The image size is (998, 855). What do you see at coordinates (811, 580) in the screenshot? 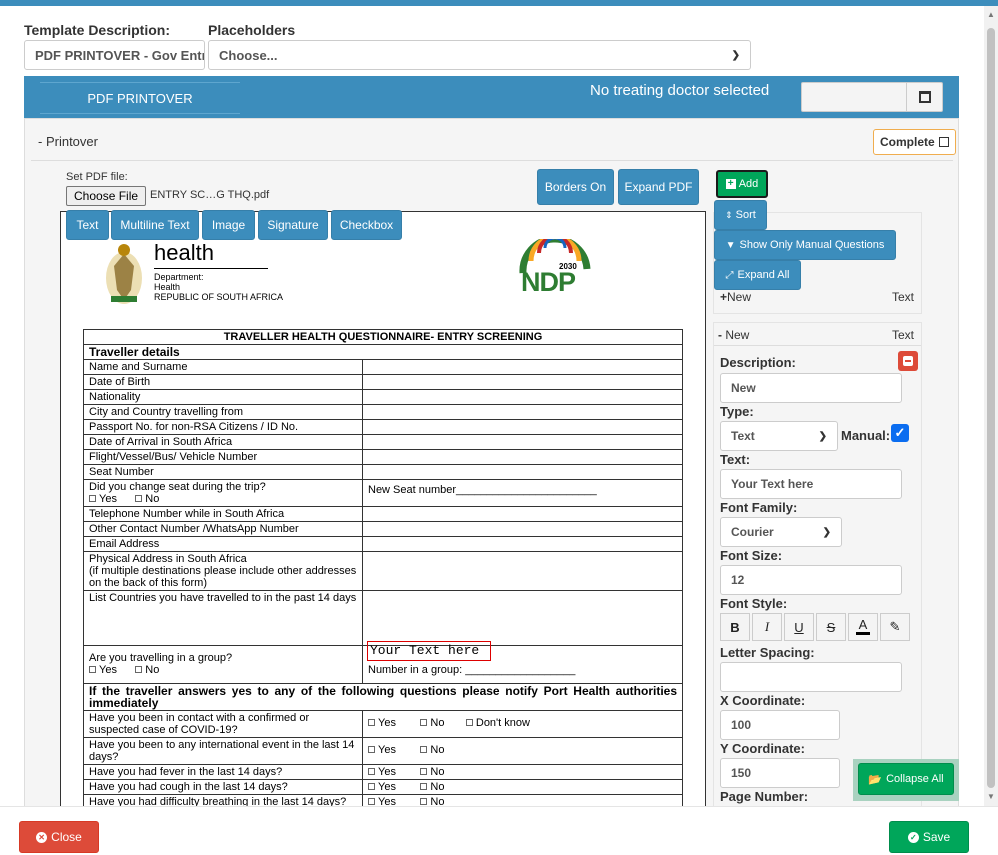
I see `font-size-input: 12` at bounding box center [811, 580].